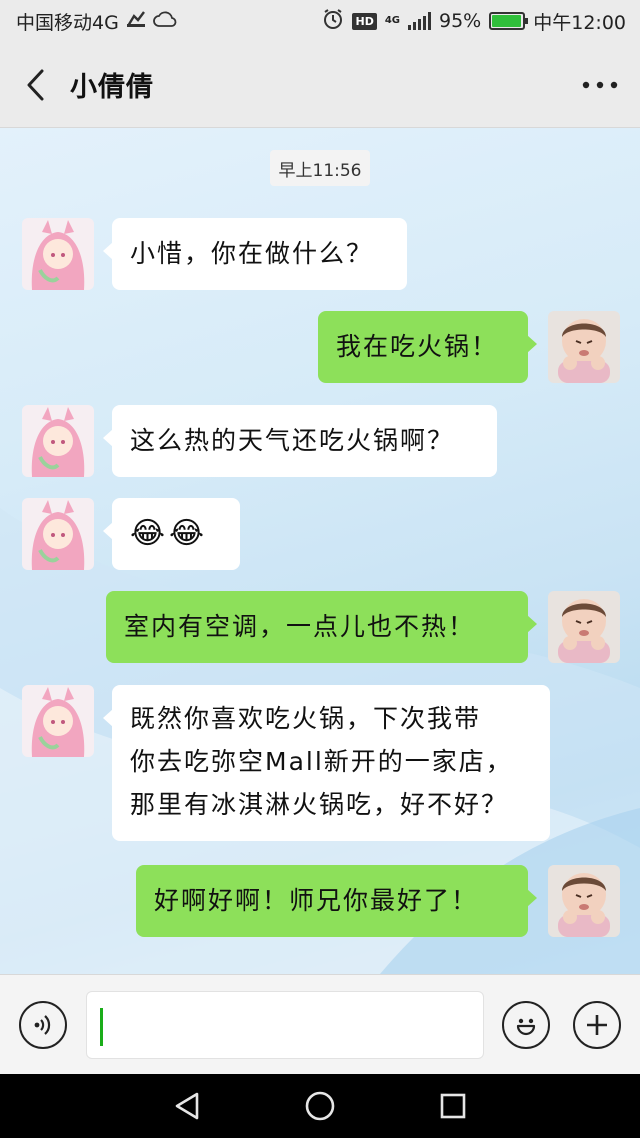  I want to click on plus-icon, so click(597, 1025).